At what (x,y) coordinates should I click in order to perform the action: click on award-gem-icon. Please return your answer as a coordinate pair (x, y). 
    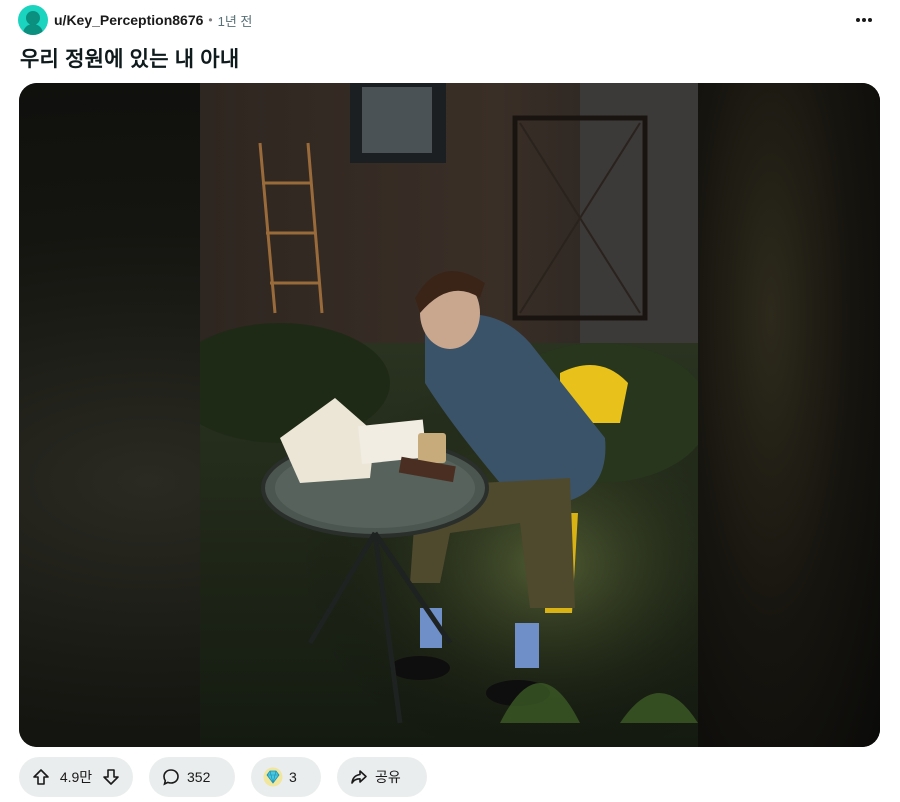
    Looking at the image, I should click on (273, 777).